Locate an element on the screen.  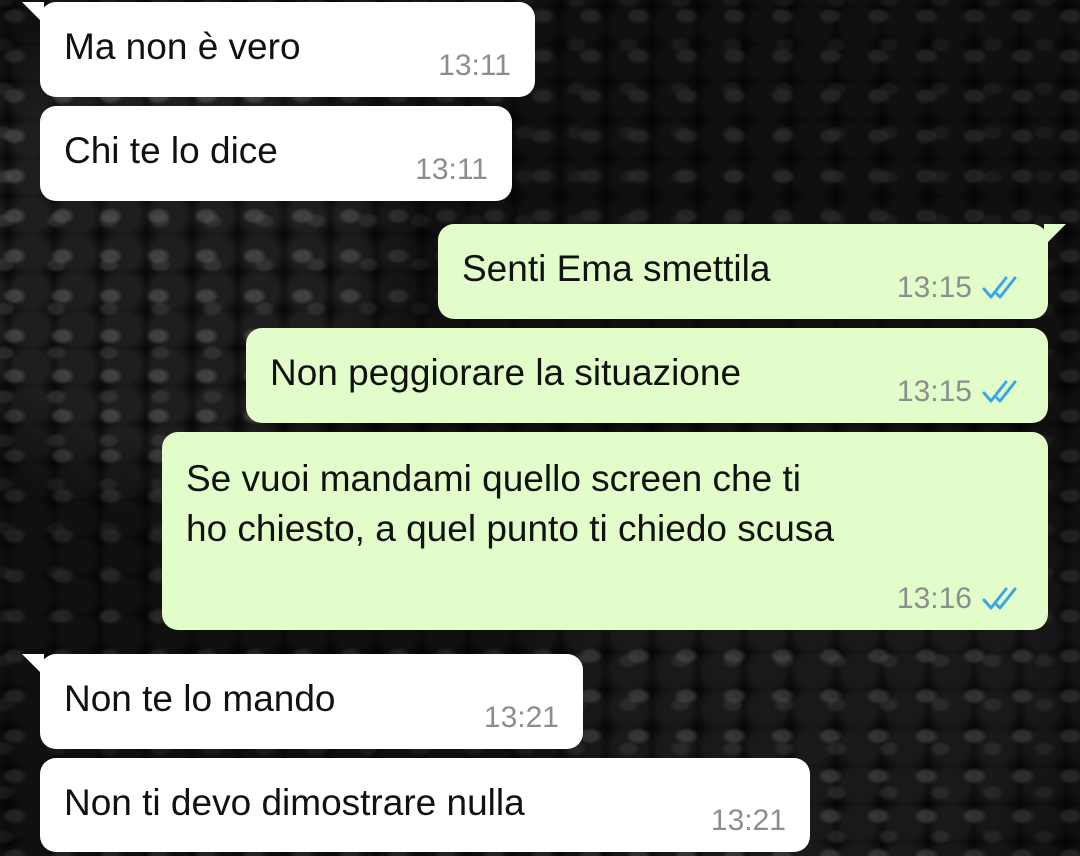
message-timestamp: 13:16 is located at coordinates (934, 598).